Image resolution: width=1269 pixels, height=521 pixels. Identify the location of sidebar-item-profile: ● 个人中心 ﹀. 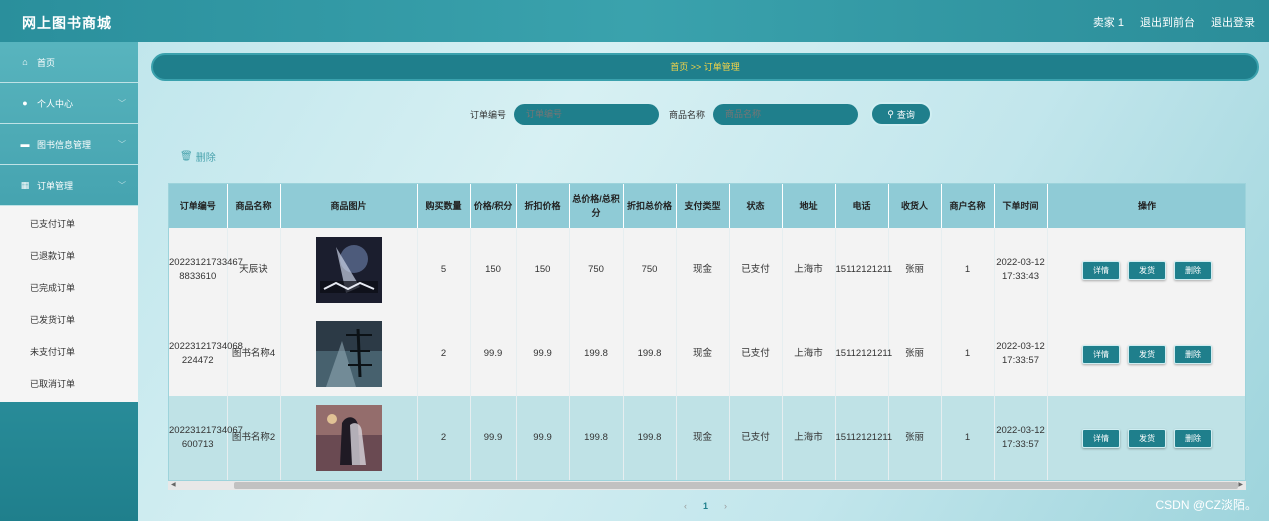
(69, 103).